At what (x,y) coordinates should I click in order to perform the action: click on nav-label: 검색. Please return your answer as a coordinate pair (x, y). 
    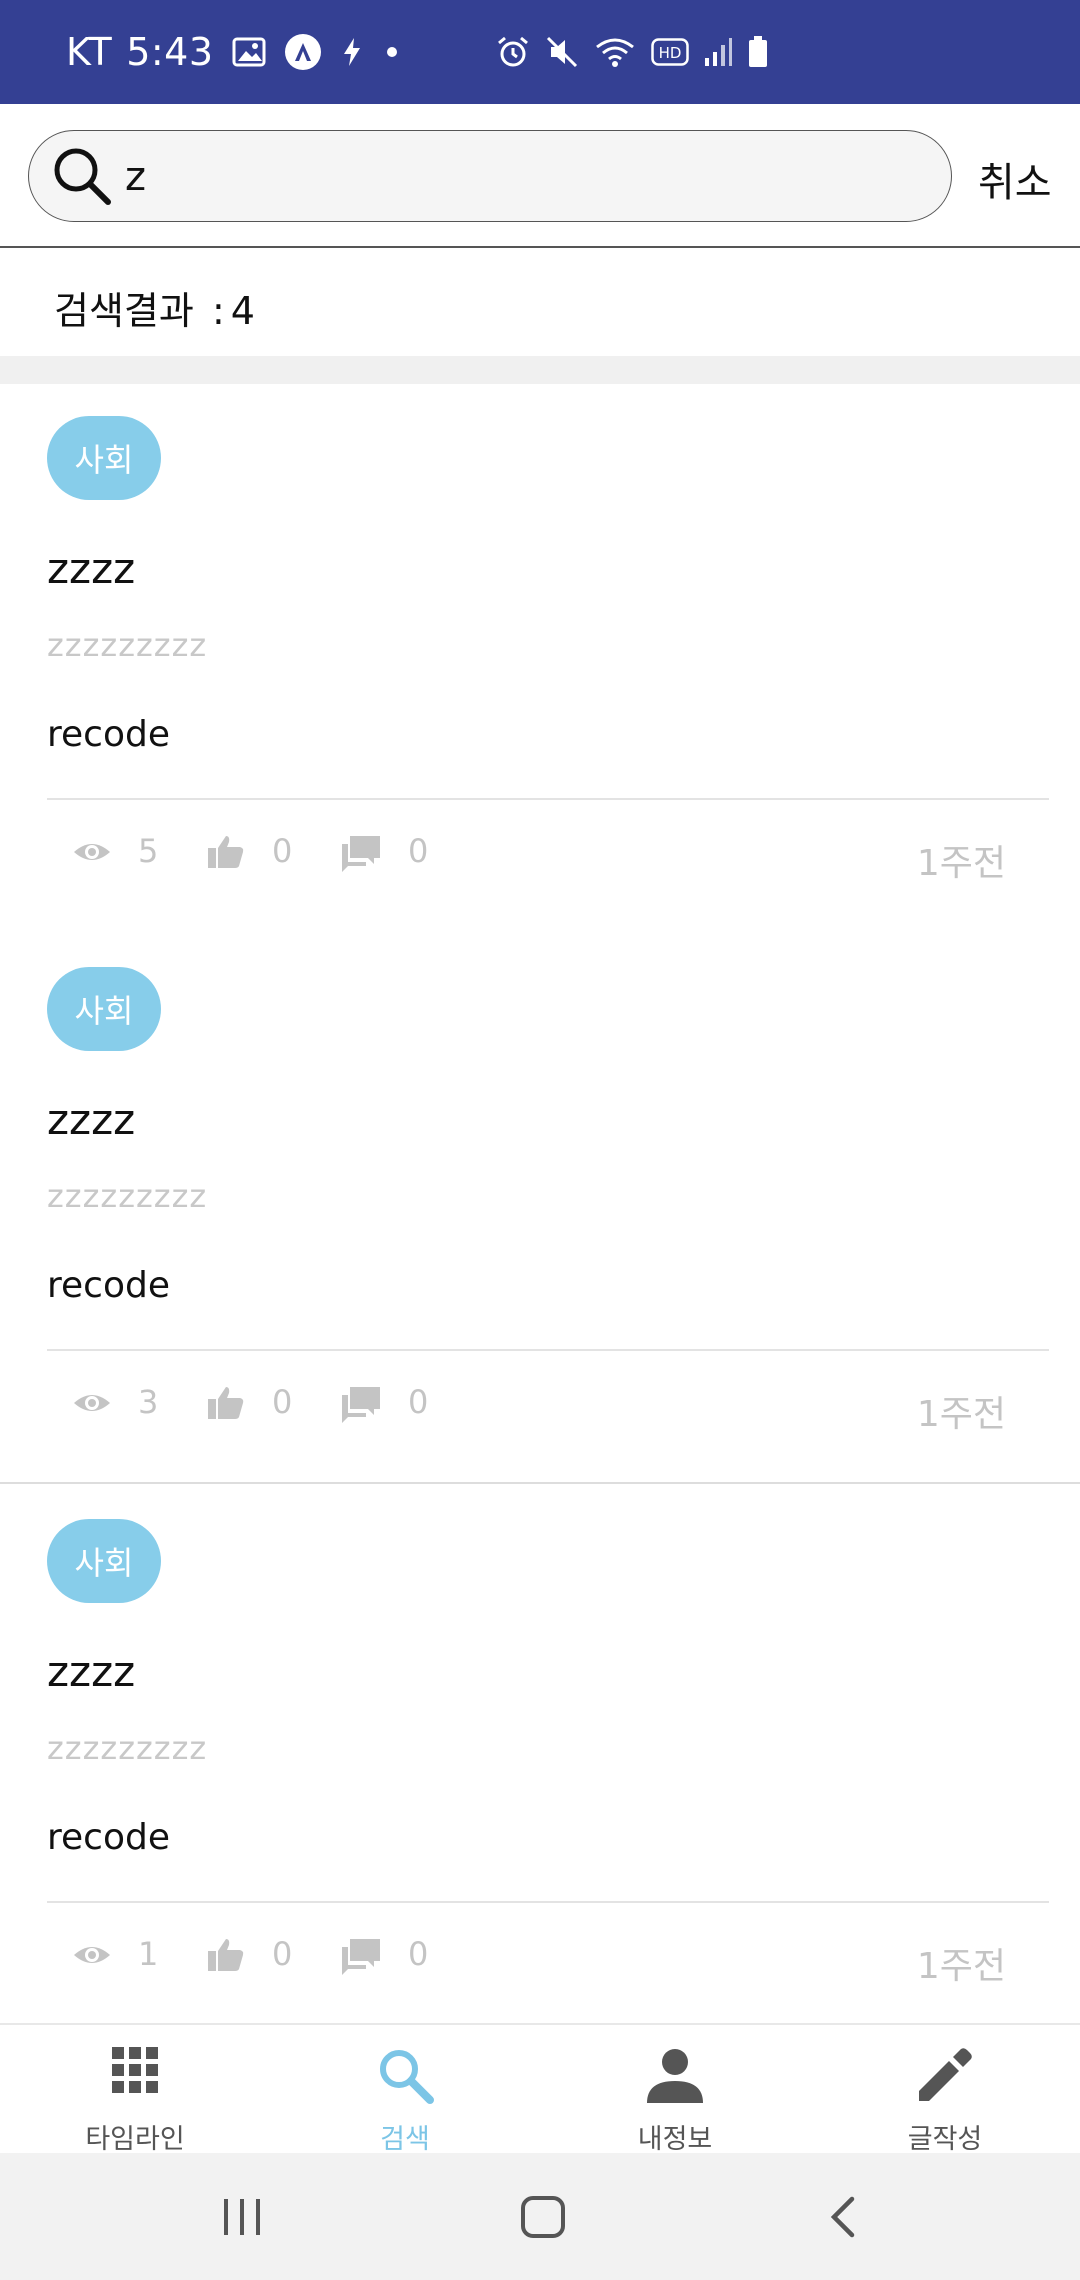
    Looking at the image, I should click on (405, 2139).